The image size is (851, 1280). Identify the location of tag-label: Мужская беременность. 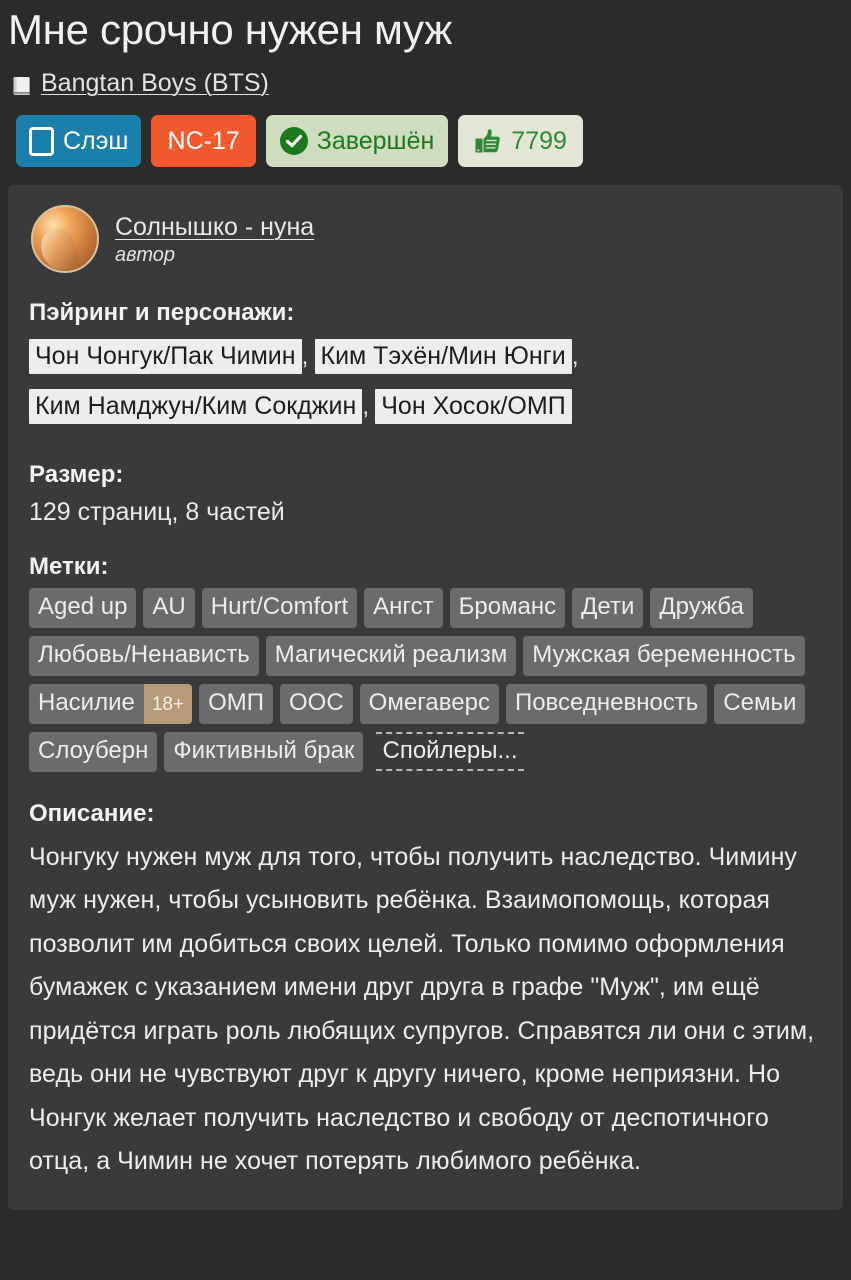
(664, 655).